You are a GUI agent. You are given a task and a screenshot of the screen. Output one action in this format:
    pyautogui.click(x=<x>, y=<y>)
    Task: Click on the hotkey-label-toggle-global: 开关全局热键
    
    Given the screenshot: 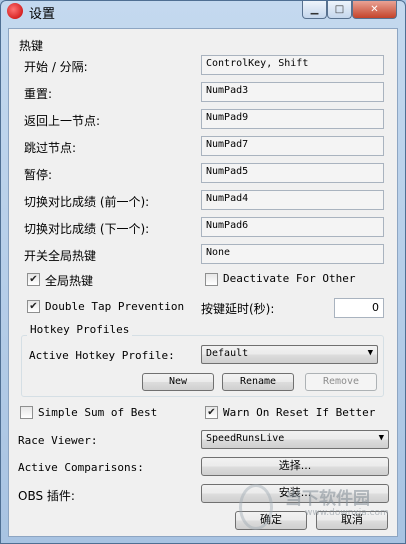 What is the action you would take?
    pyautogui.click(x=60, y=256)
    